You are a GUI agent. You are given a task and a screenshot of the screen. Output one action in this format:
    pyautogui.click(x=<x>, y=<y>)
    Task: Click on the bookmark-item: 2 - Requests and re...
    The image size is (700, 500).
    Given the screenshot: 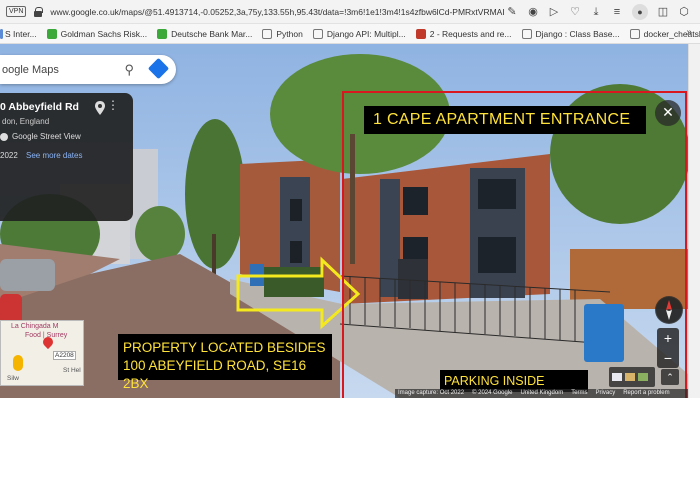 What is the action you would take?
    pyautogui.click(x=463, y=33)
    